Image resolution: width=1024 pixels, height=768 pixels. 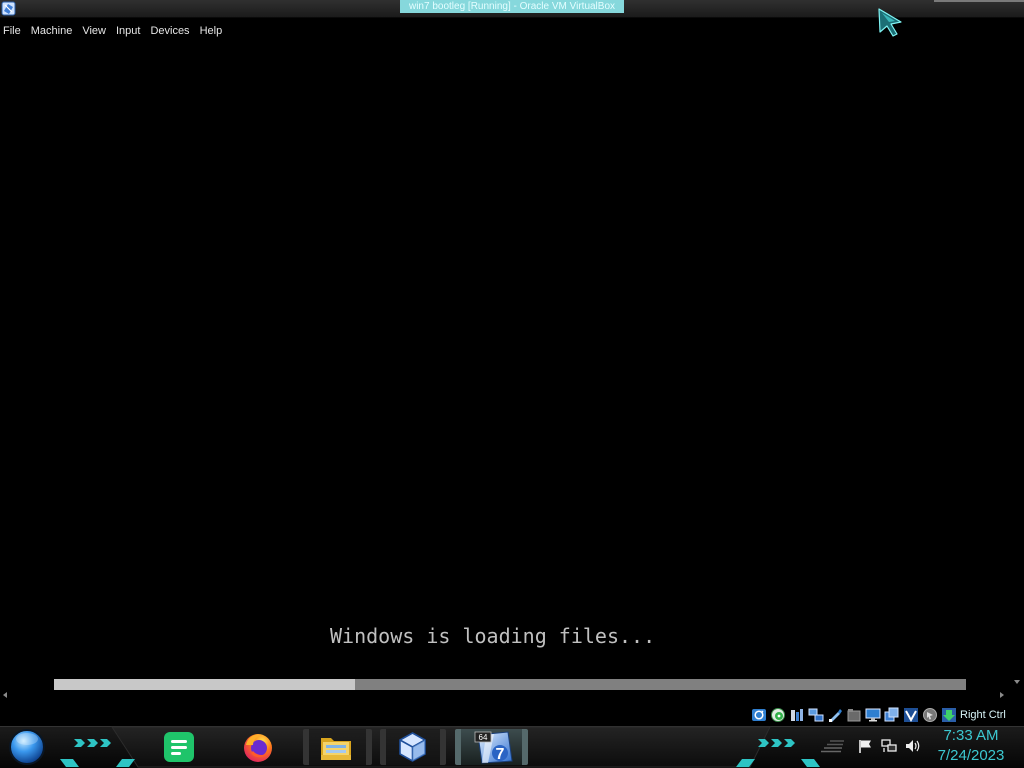 What do you see at coordinates (971, 736) in the screenshot?
I see `clock-time: 7:33 AM` at bounding box center [971, 736].